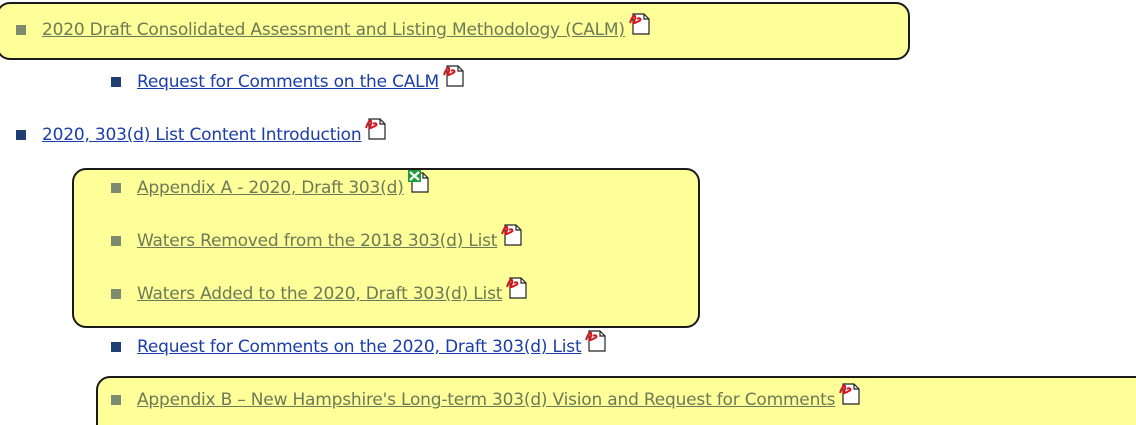 This screenshot has width=1136, height=425. I want to click on list-item: Waters Removed from the 2018 303(d) List, so click(318, 240).